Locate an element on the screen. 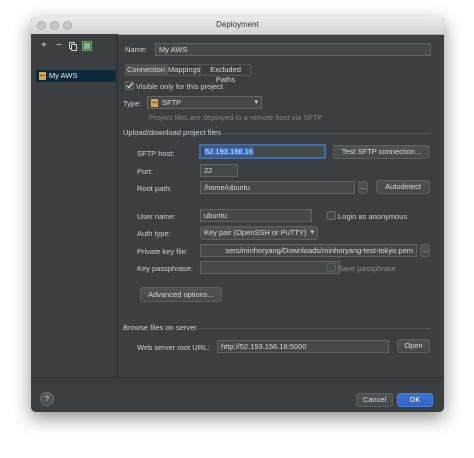 The height and width of the screenshot is (458, 474). copy-icon is located at coordinates (73, 46).